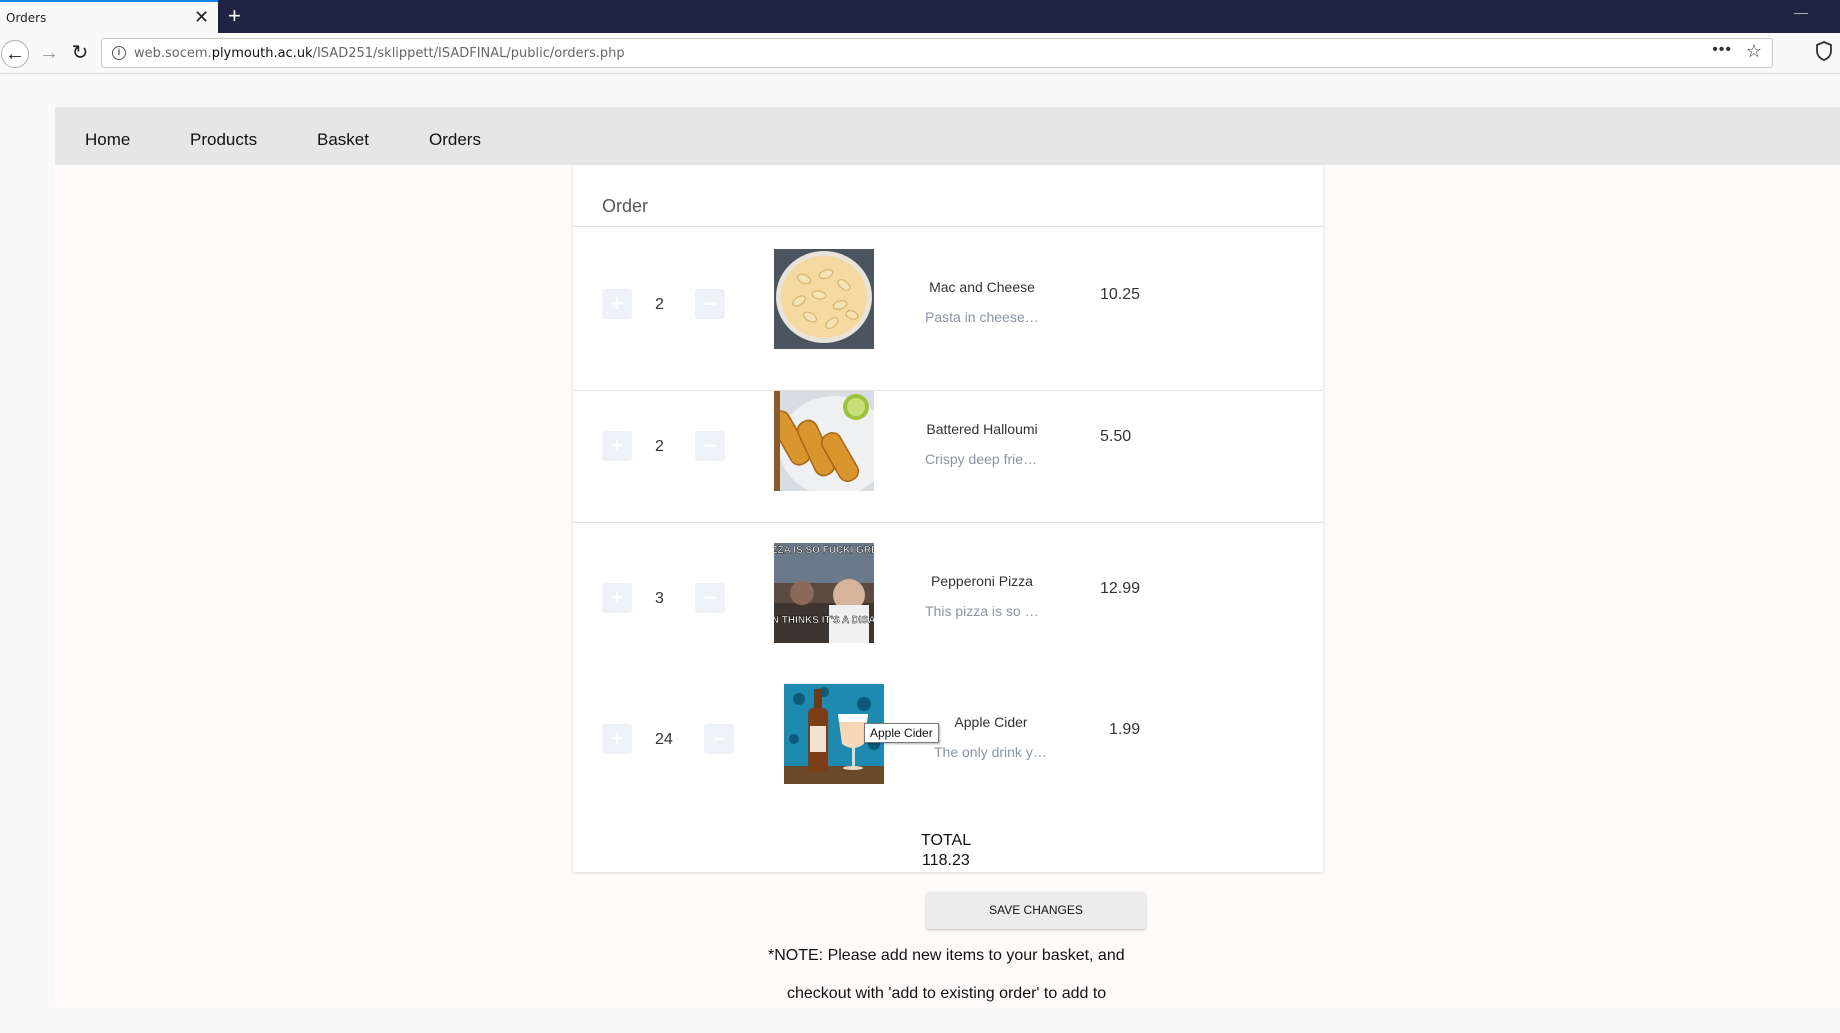  Describe the element at coordinates (343, 140) in the screenshot. I see `nav-link-basket: Basket` at that location.